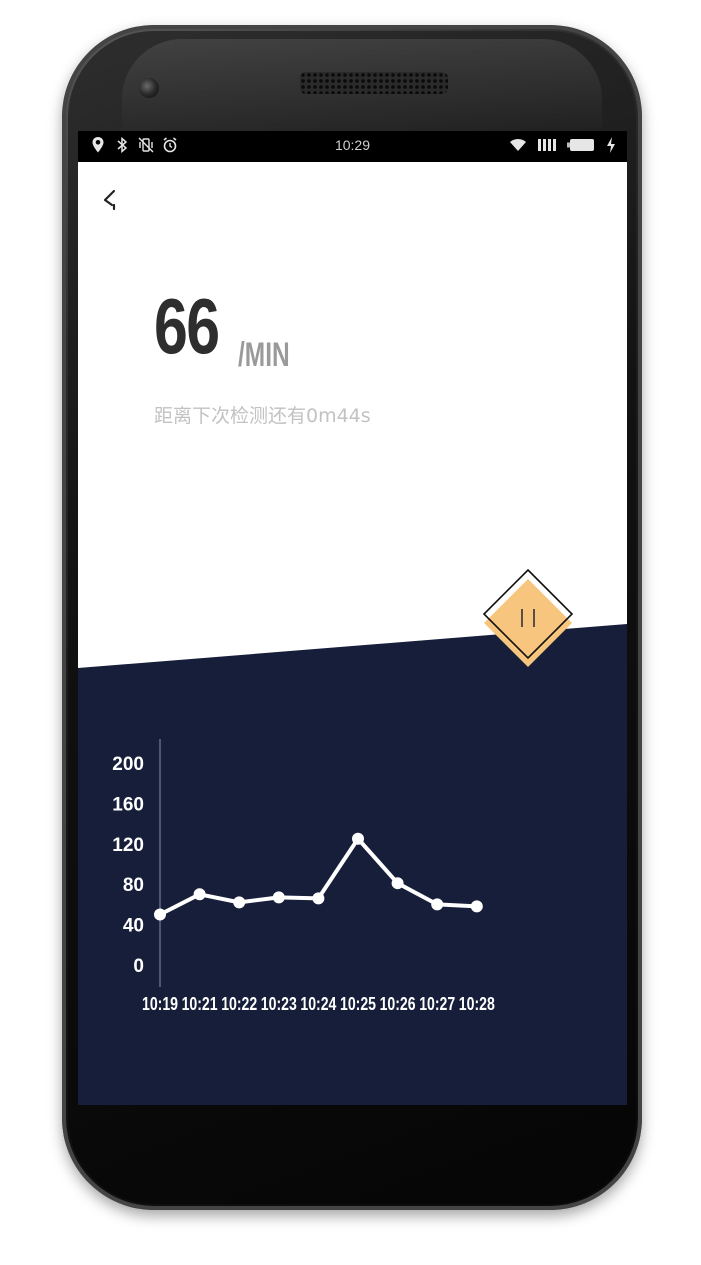 Image resolution: width=701 pixels, height=1265 pixels. Describe the element at coordinates (149, 88) in the screenshot. I see `front-camera` at that location.